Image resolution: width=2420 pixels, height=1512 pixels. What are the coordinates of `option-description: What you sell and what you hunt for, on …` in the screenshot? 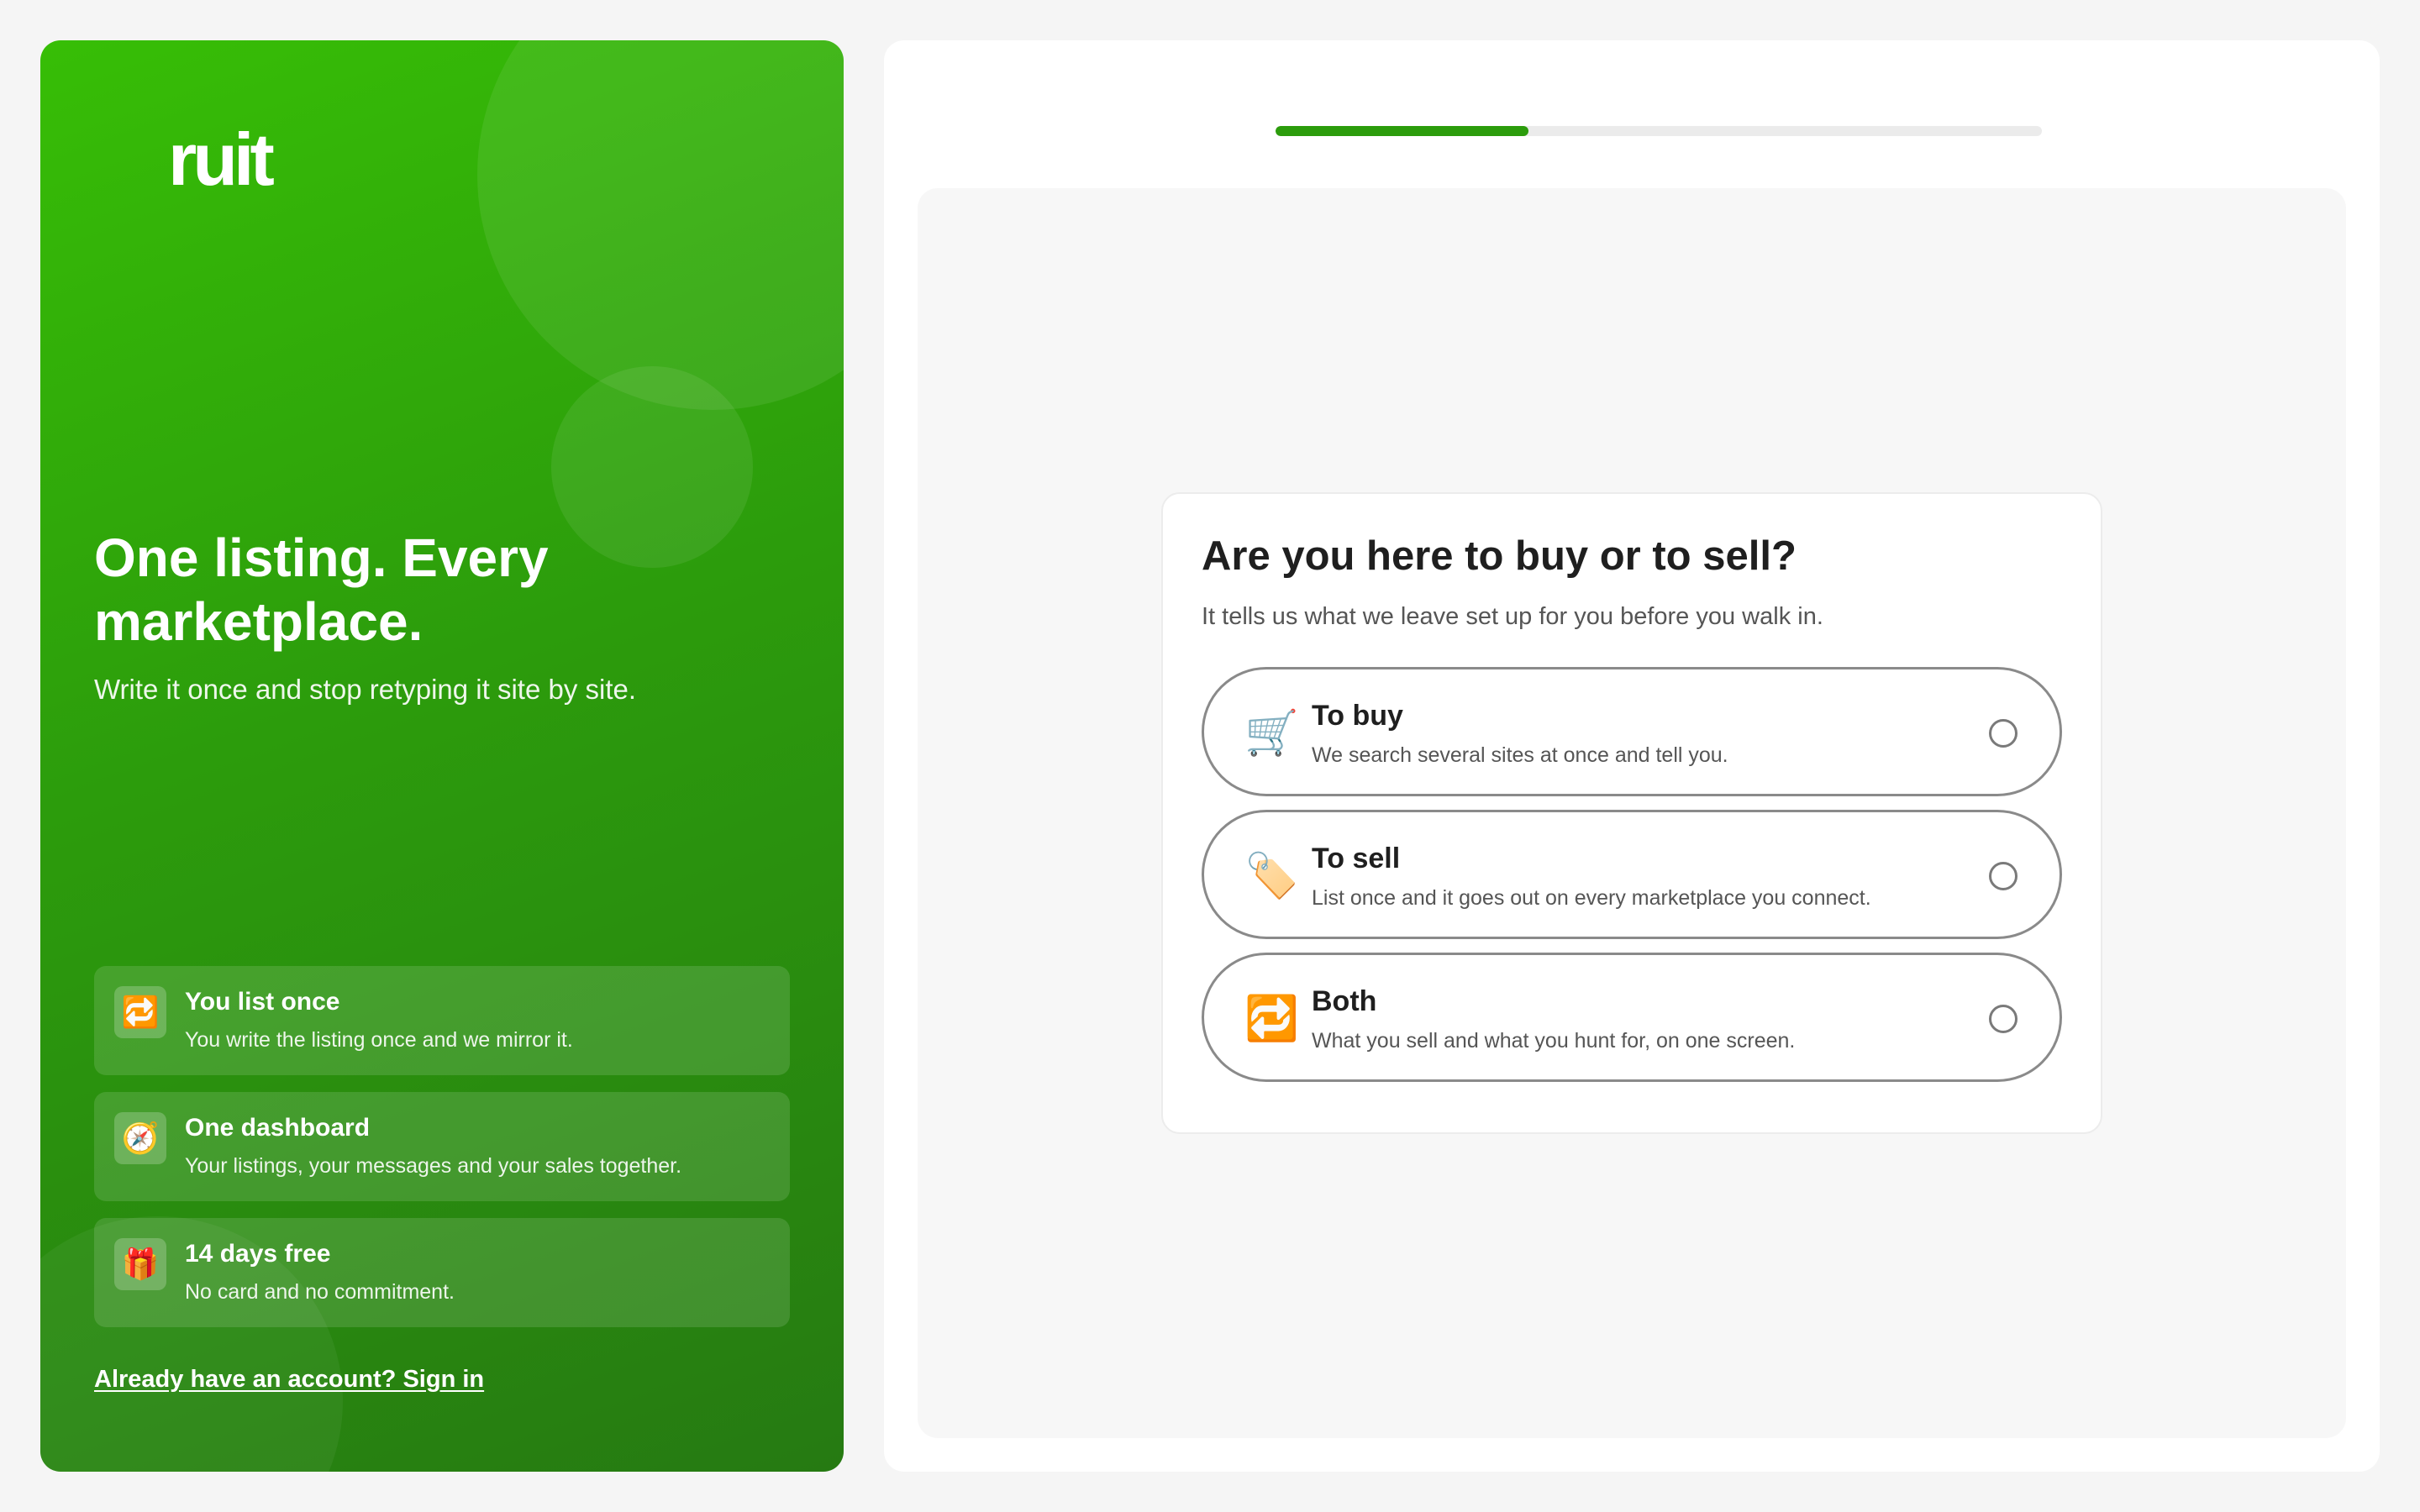 It's located at (1554, 1041).